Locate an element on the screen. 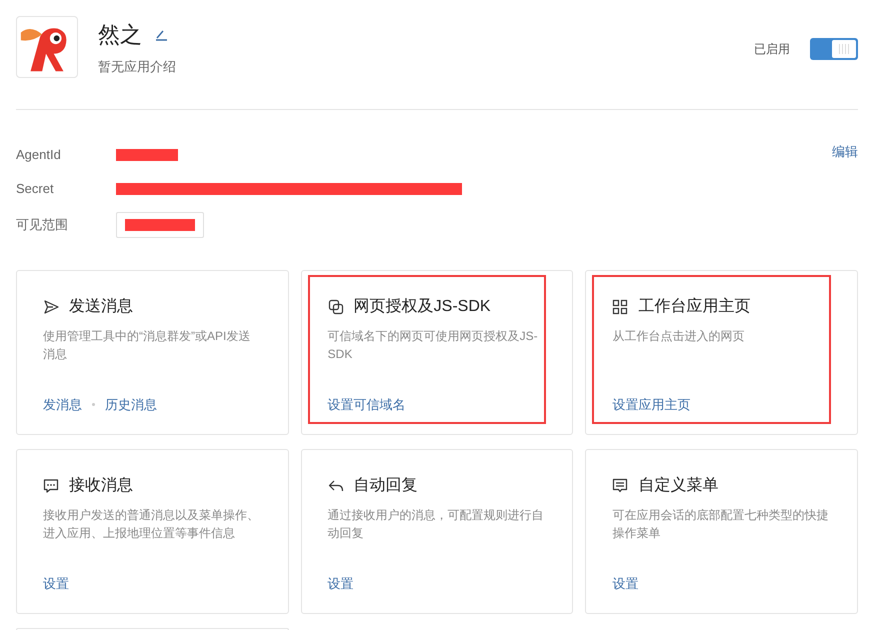 The image size is (874, 630). card-link: 历史消息 is located at coordinates (131, 404).